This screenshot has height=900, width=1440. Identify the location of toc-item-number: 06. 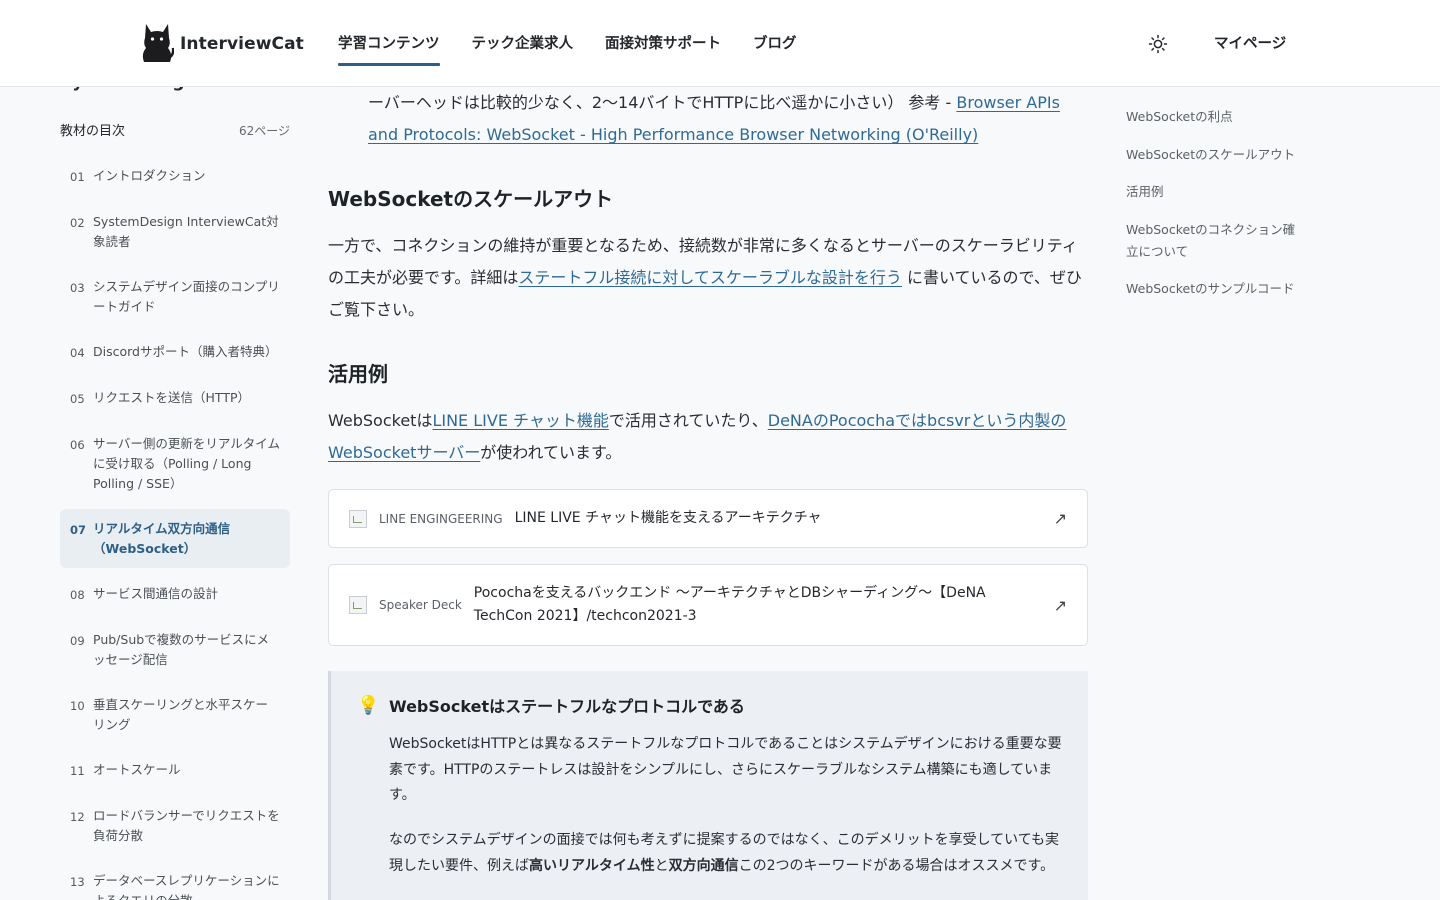
(77, 445).